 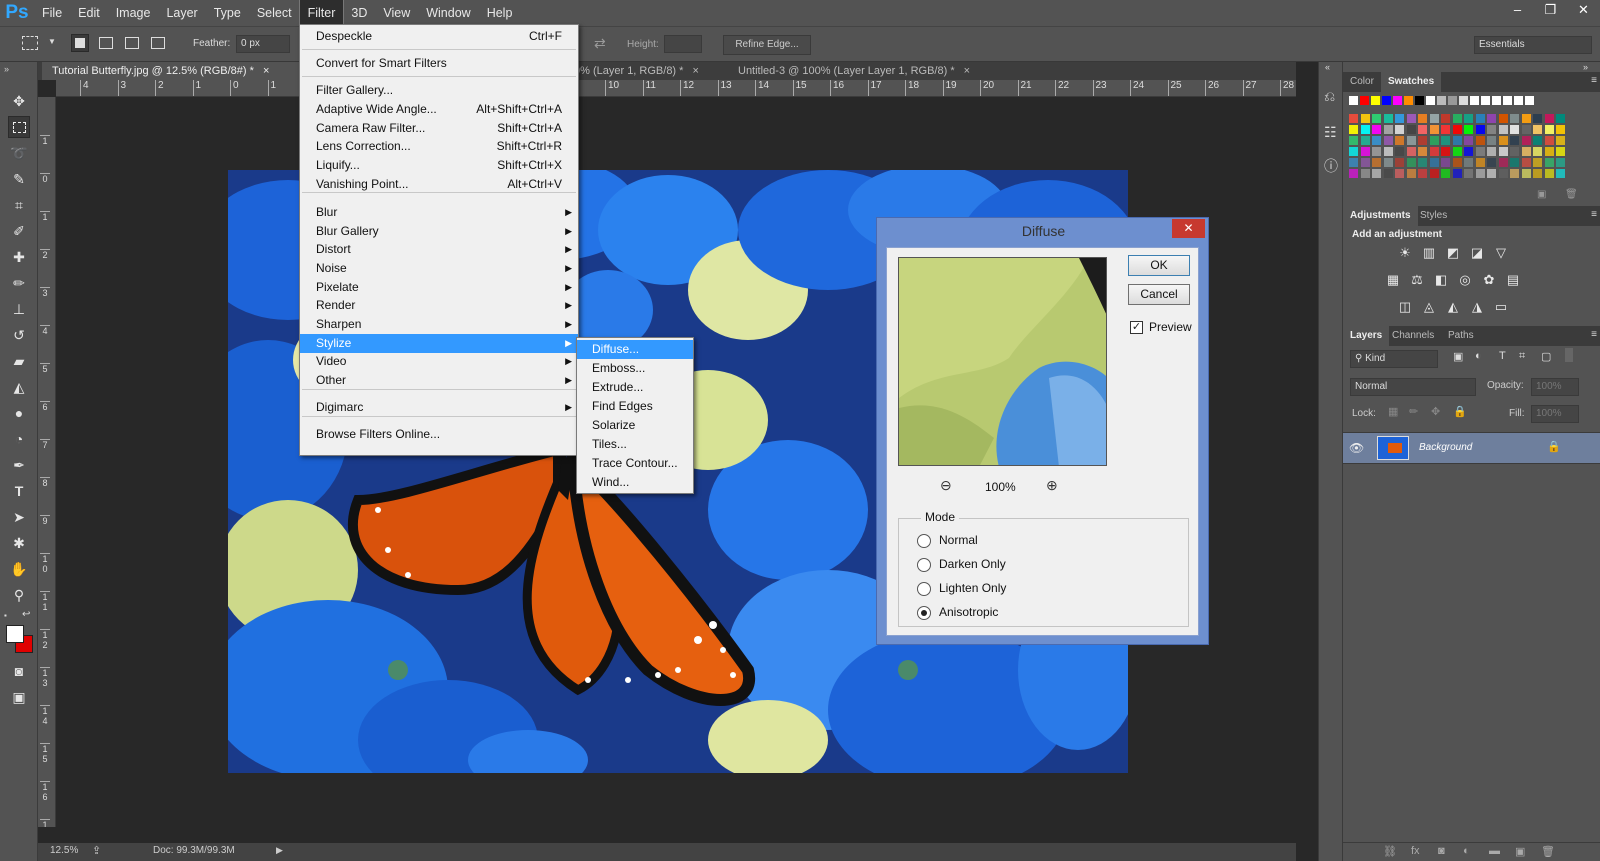 I want to click on tab-layers: Layers, so click(x=1366, y=336).